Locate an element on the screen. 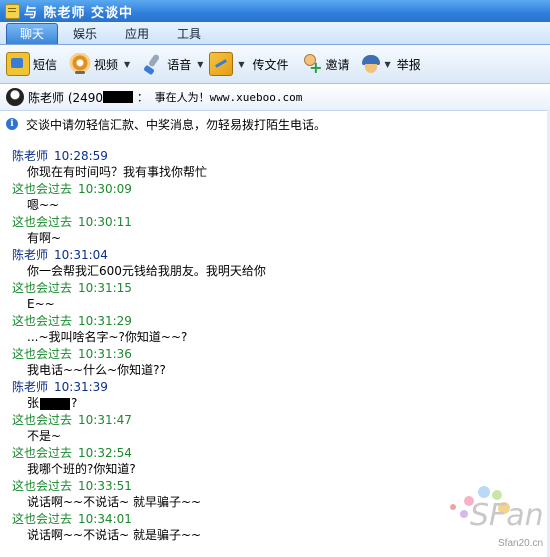 The image size is (550, 557). voice-dropdown-icon: ▼ is located at coordinates (200, 64).